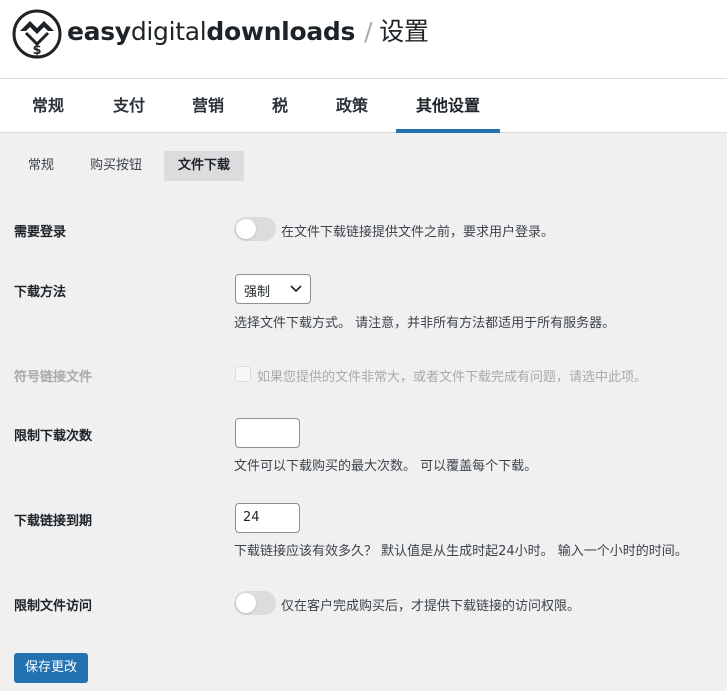  Describe the element at coordinates (363, 163) in the screenshot. I see `subtabs: 常规 购买按钮 文件下载` at that location.